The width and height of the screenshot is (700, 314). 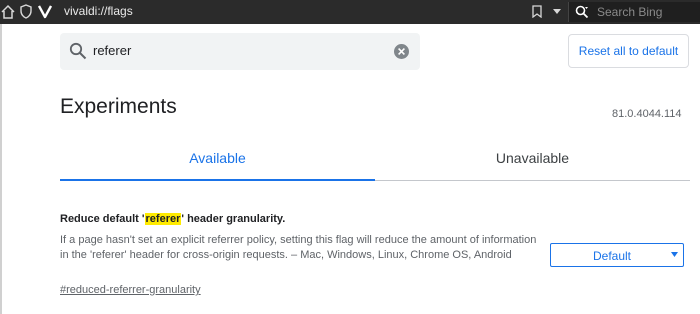 What do you see at coordinates (1, 169) in the screenshot?
I see `window-edge` at bounding box center [1, 169].